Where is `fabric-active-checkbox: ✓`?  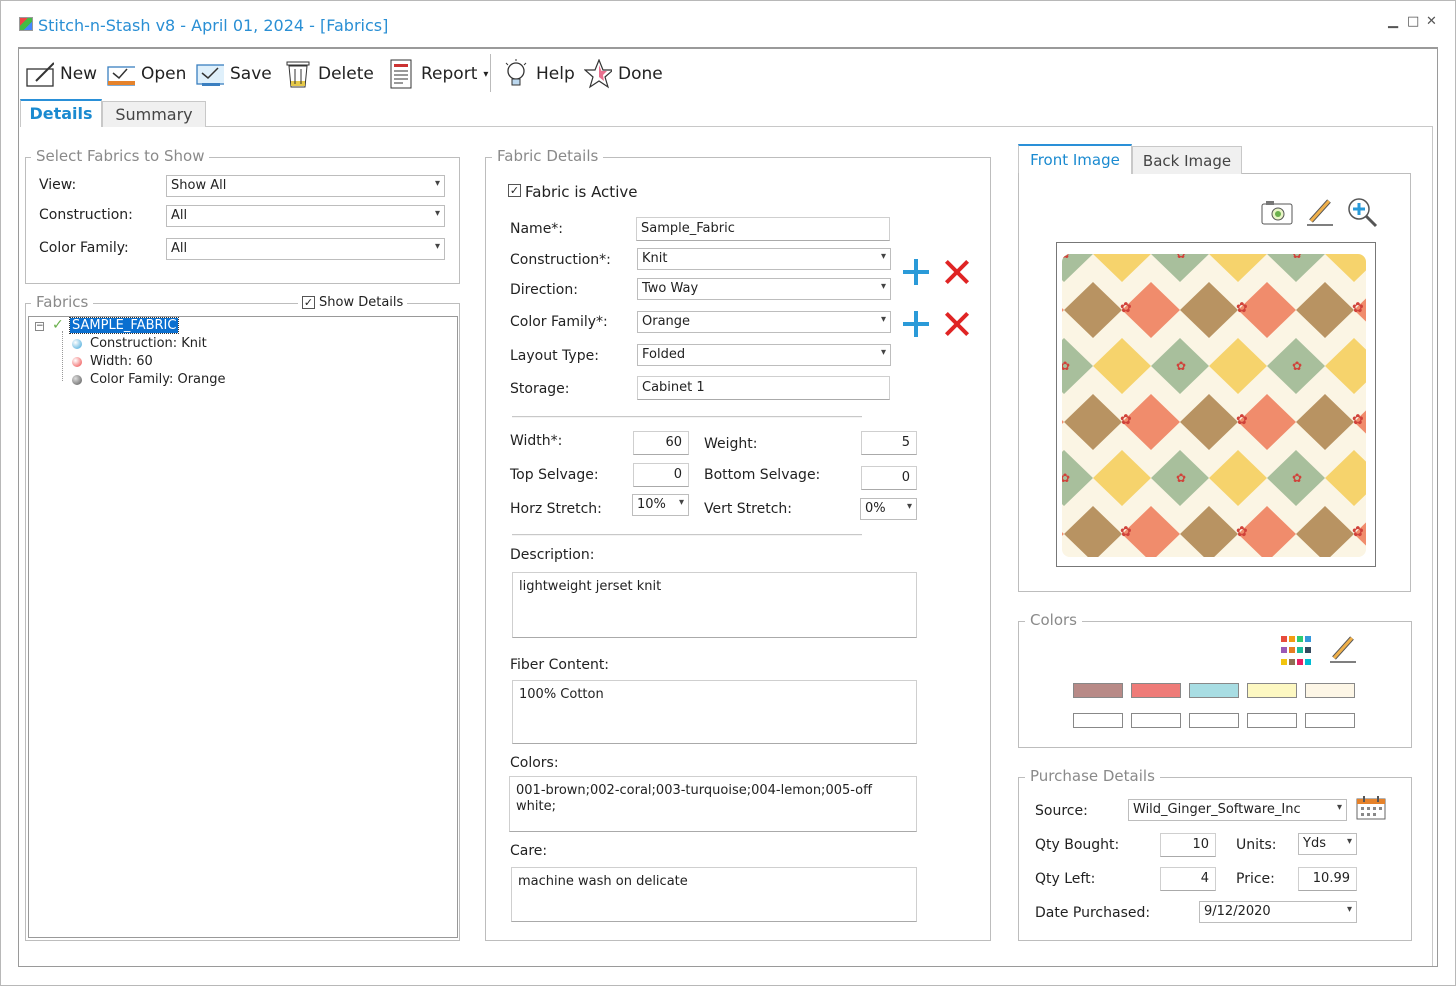 fabric-active-checkbox: ✓ is located at coordinates (514, 190).